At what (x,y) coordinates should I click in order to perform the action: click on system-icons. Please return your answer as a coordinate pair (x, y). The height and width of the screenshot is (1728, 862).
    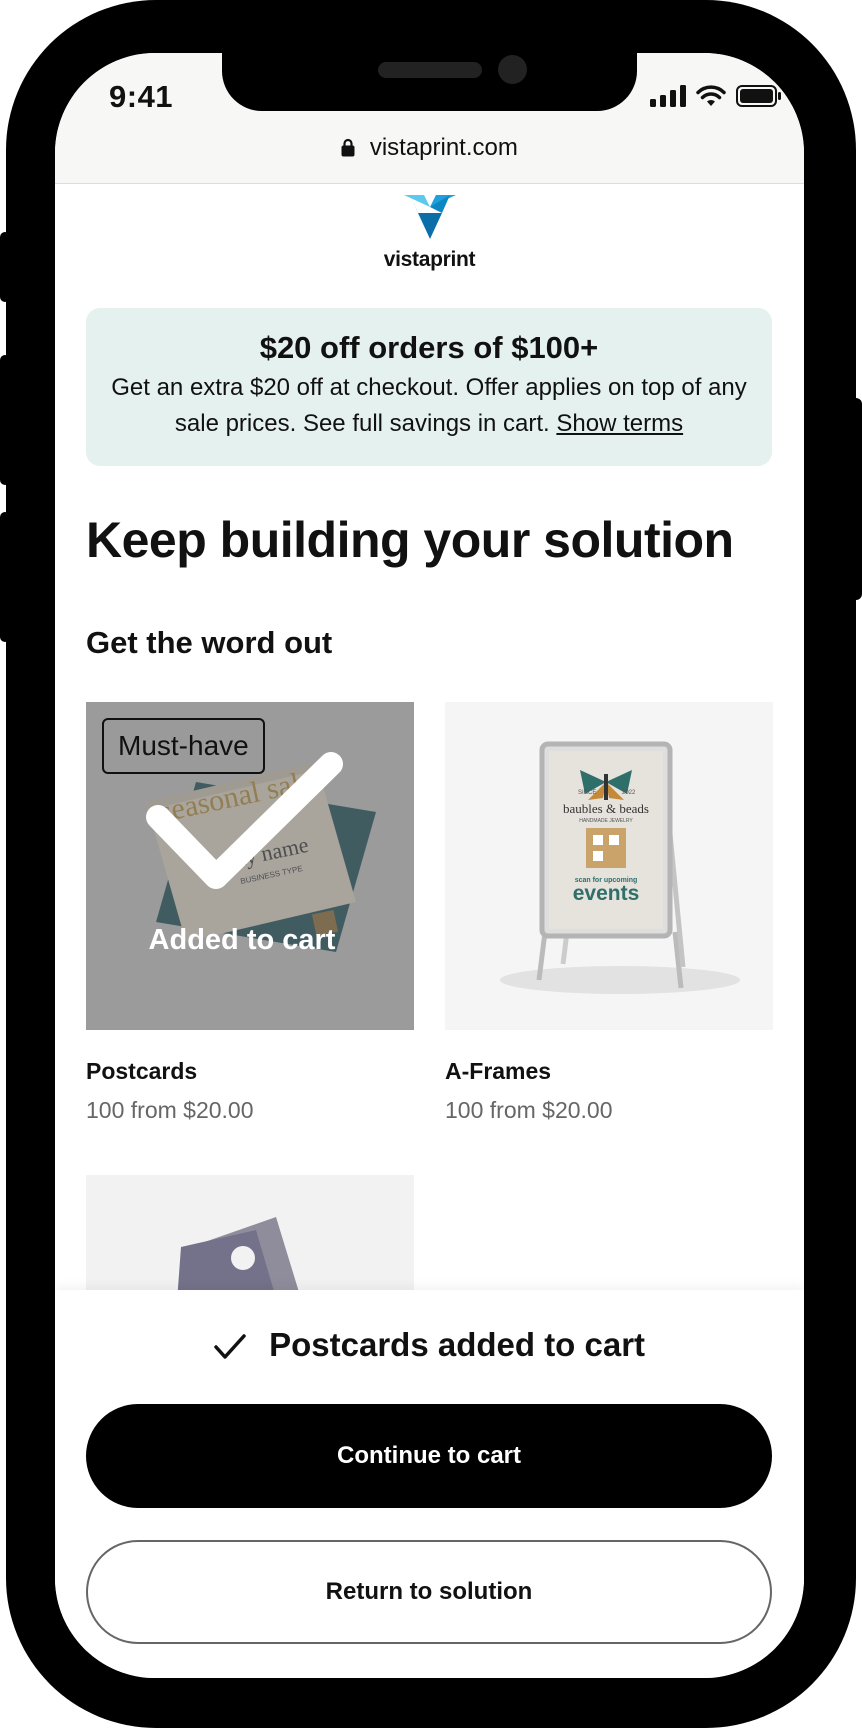
    Looking at the image, I should click on (716, 96).